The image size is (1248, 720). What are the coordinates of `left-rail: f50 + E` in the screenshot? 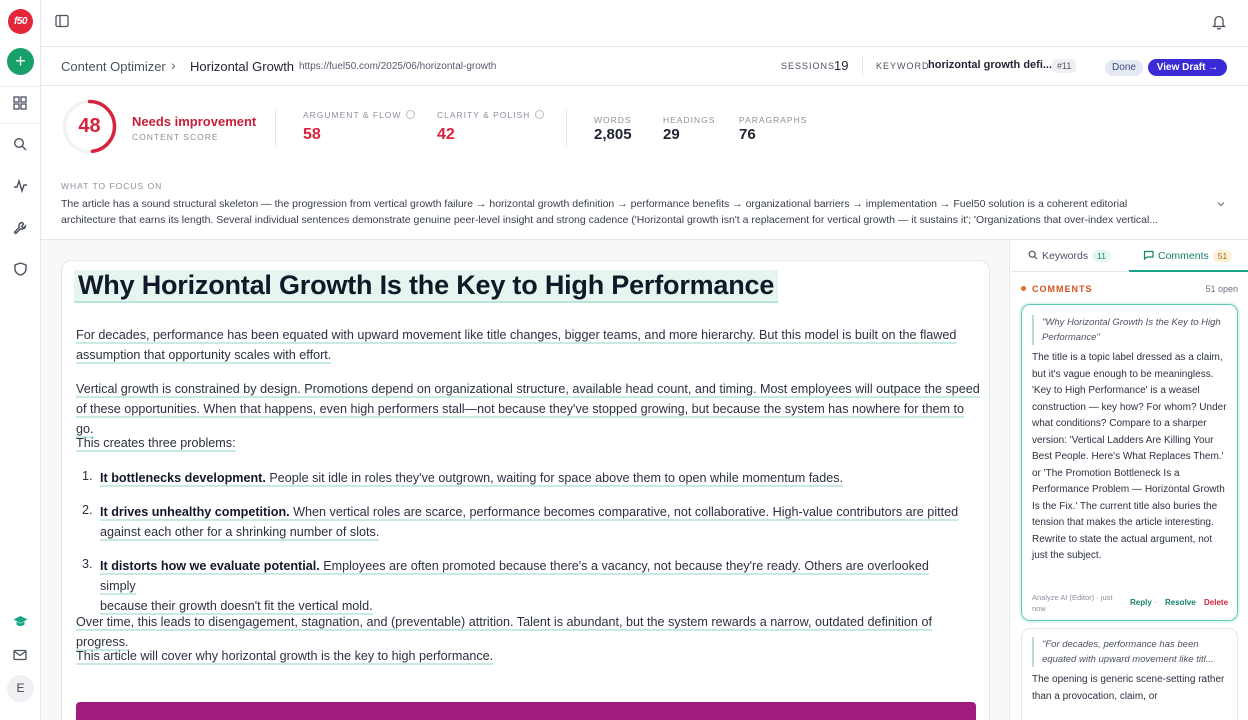 It's located at (20, 360).